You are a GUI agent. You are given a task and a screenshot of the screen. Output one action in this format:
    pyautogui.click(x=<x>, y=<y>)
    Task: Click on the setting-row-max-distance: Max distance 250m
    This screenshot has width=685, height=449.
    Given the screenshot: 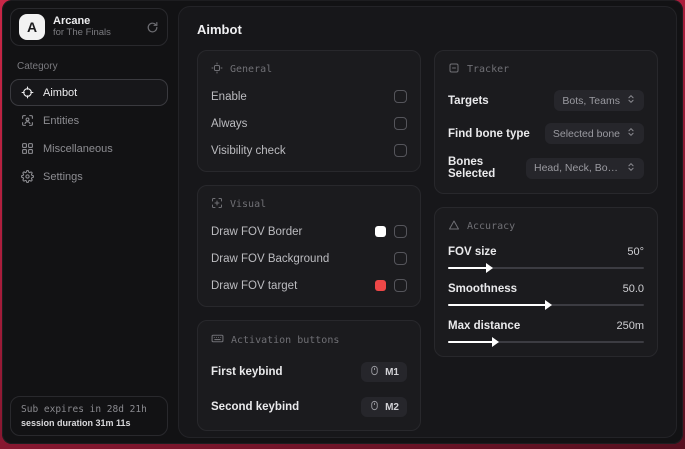 What is the action you would take?
    pyautogui.click(x=546, y=333)
    